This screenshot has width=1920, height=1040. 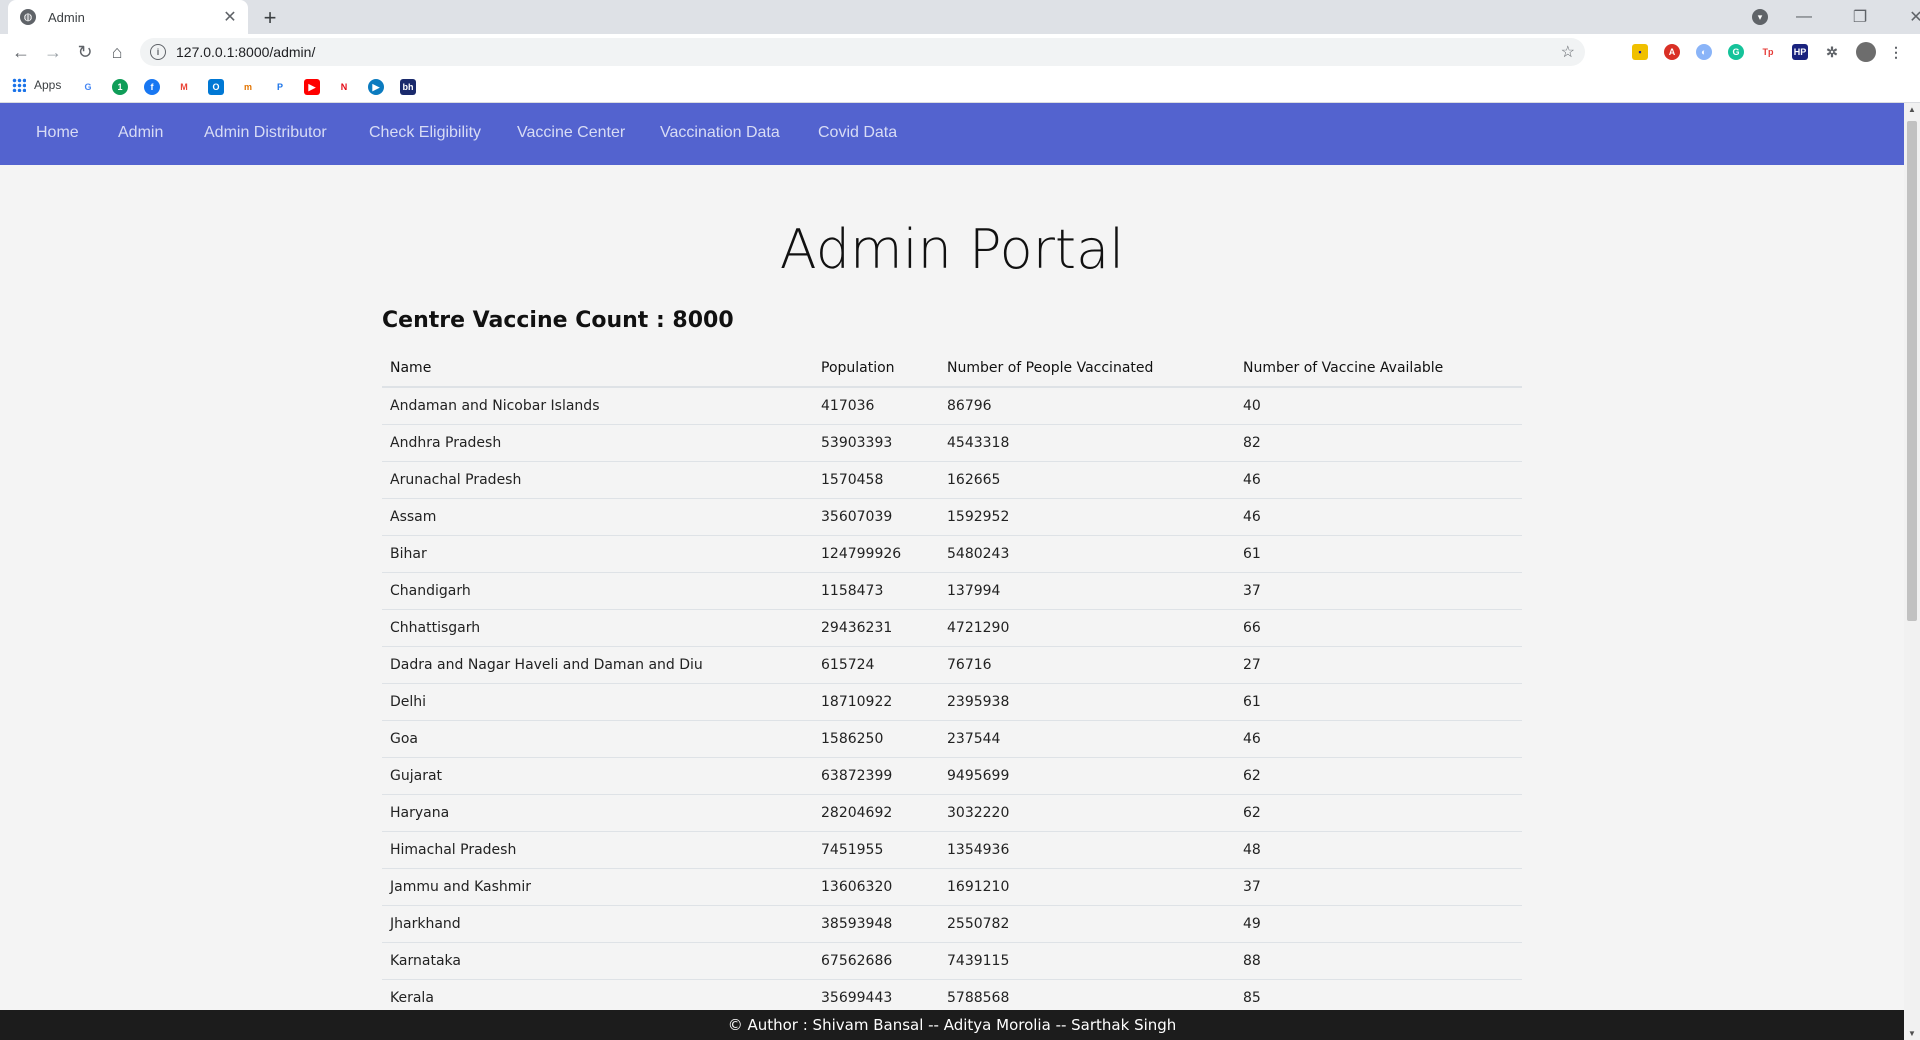 What do you see at coordinates (597, 702) in the screenshot?
I see `table-cell: Delhi` at bounding box center [597, 702].